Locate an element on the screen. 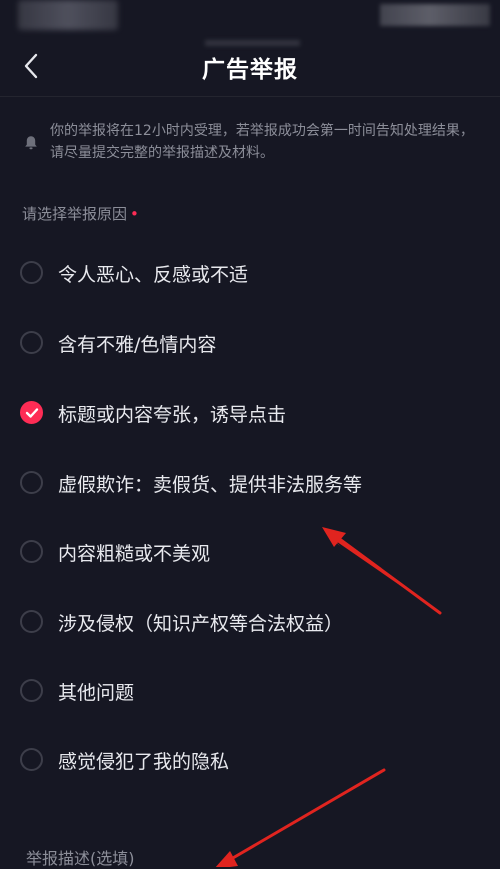 Image resolution: width=500 pixels, height=869 pixels. option-0: 令人恶心、反感或不适 is located at coordinates (250, 273).